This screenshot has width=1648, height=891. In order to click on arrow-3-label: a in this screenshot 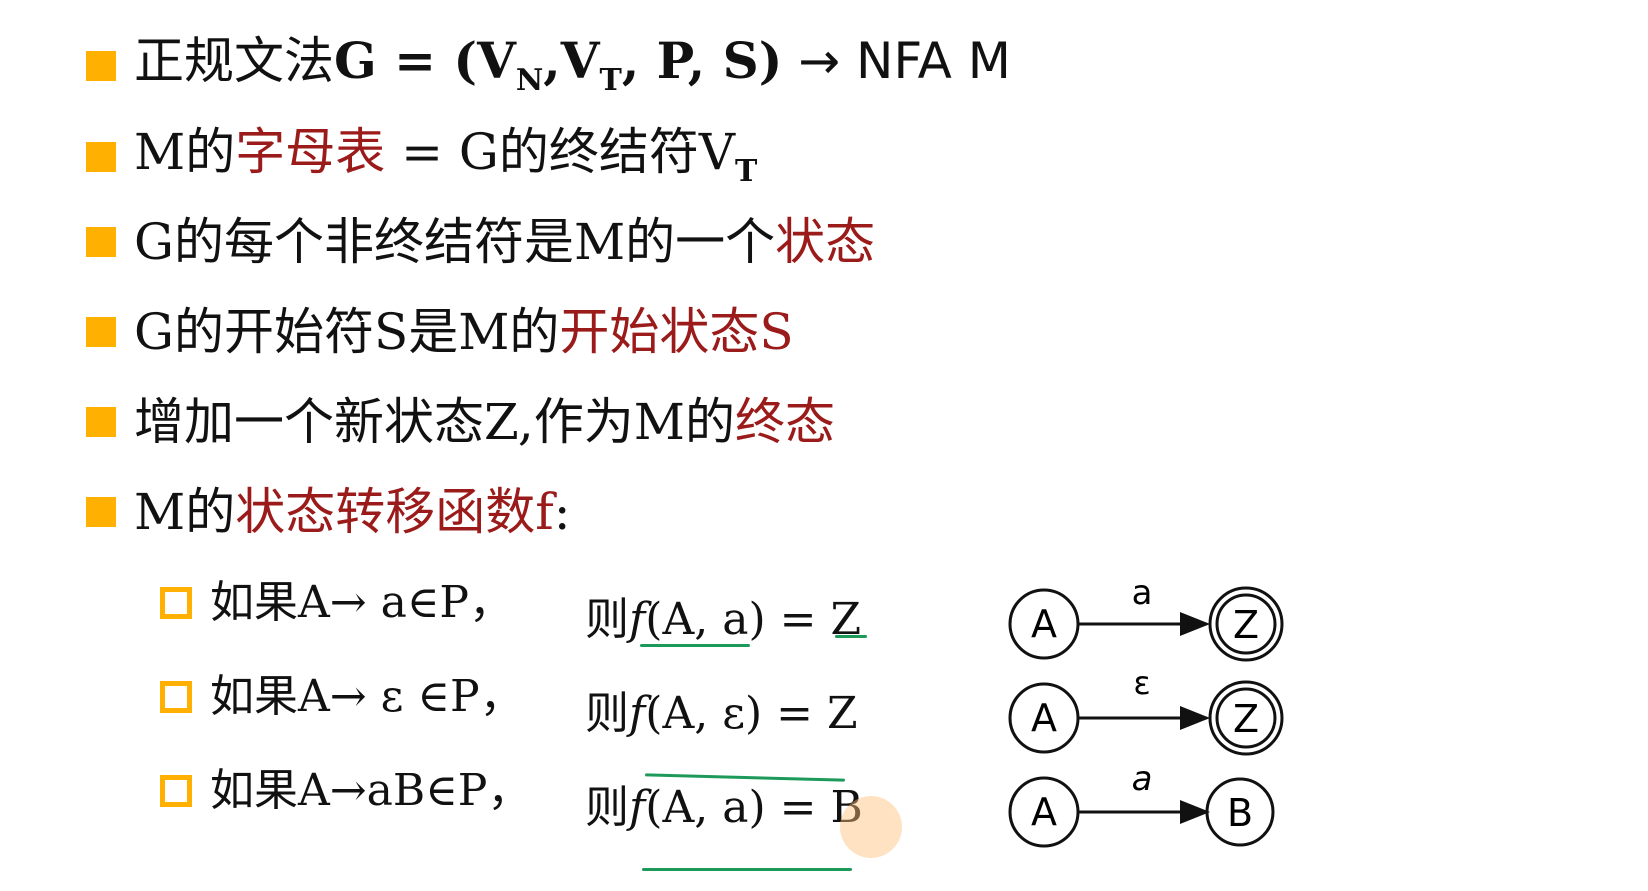, I will do `click(1142, 779)`.